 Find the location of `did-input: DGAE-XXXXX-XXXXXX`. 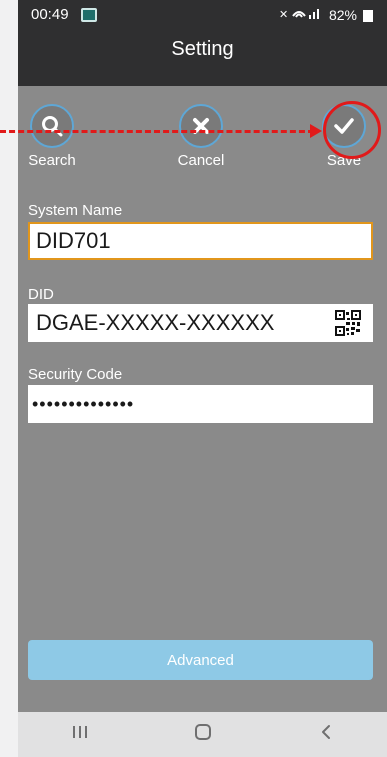

did-input: DGAE-XXXXX-XXXXXX is located at coordinates (200, 323).